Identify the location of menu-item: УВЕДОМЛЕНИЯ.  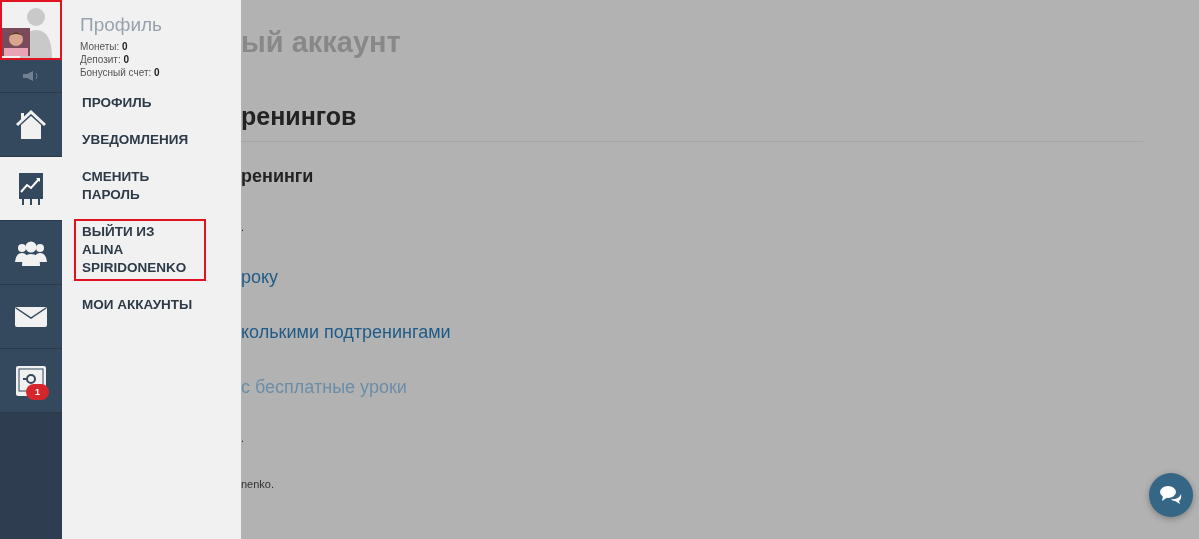
(135, 140).